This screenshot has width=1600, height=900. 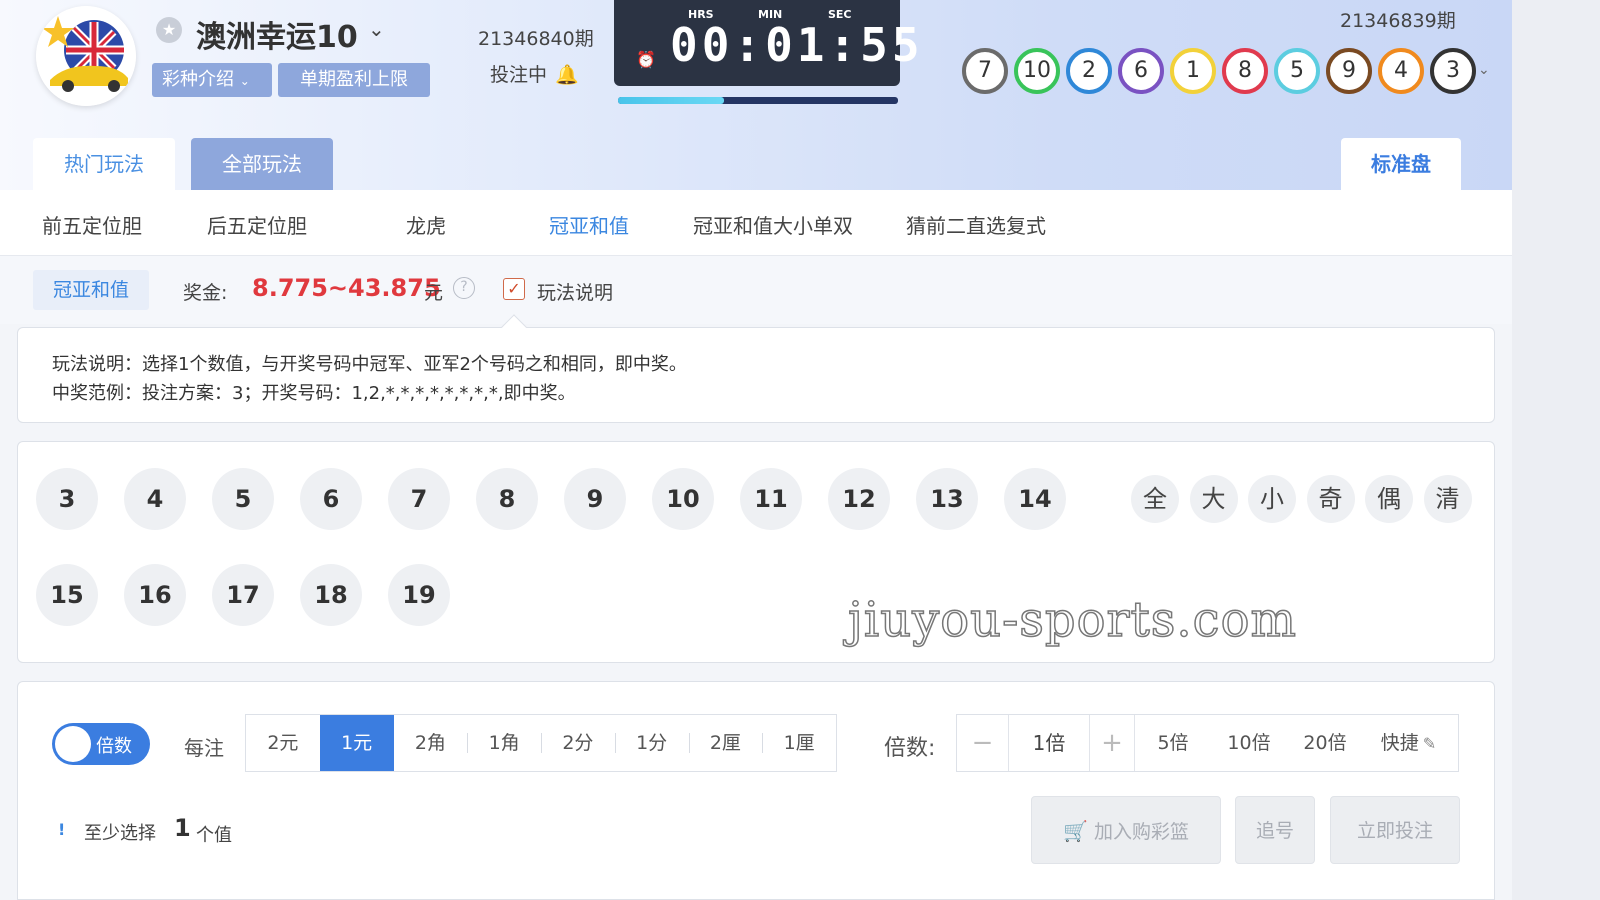 What do you see at coordinates (985, 71) in the screenshot?
I see `draw-ball: 7` at bounding box center [985, 71].